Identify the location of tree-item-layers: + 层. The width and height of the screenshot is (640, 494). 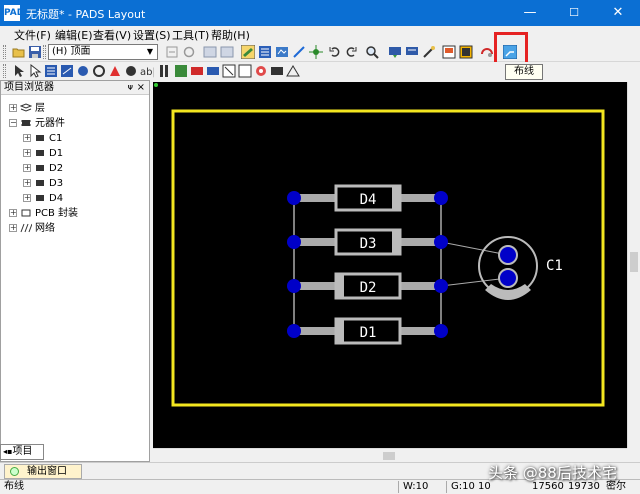
(27, 108).